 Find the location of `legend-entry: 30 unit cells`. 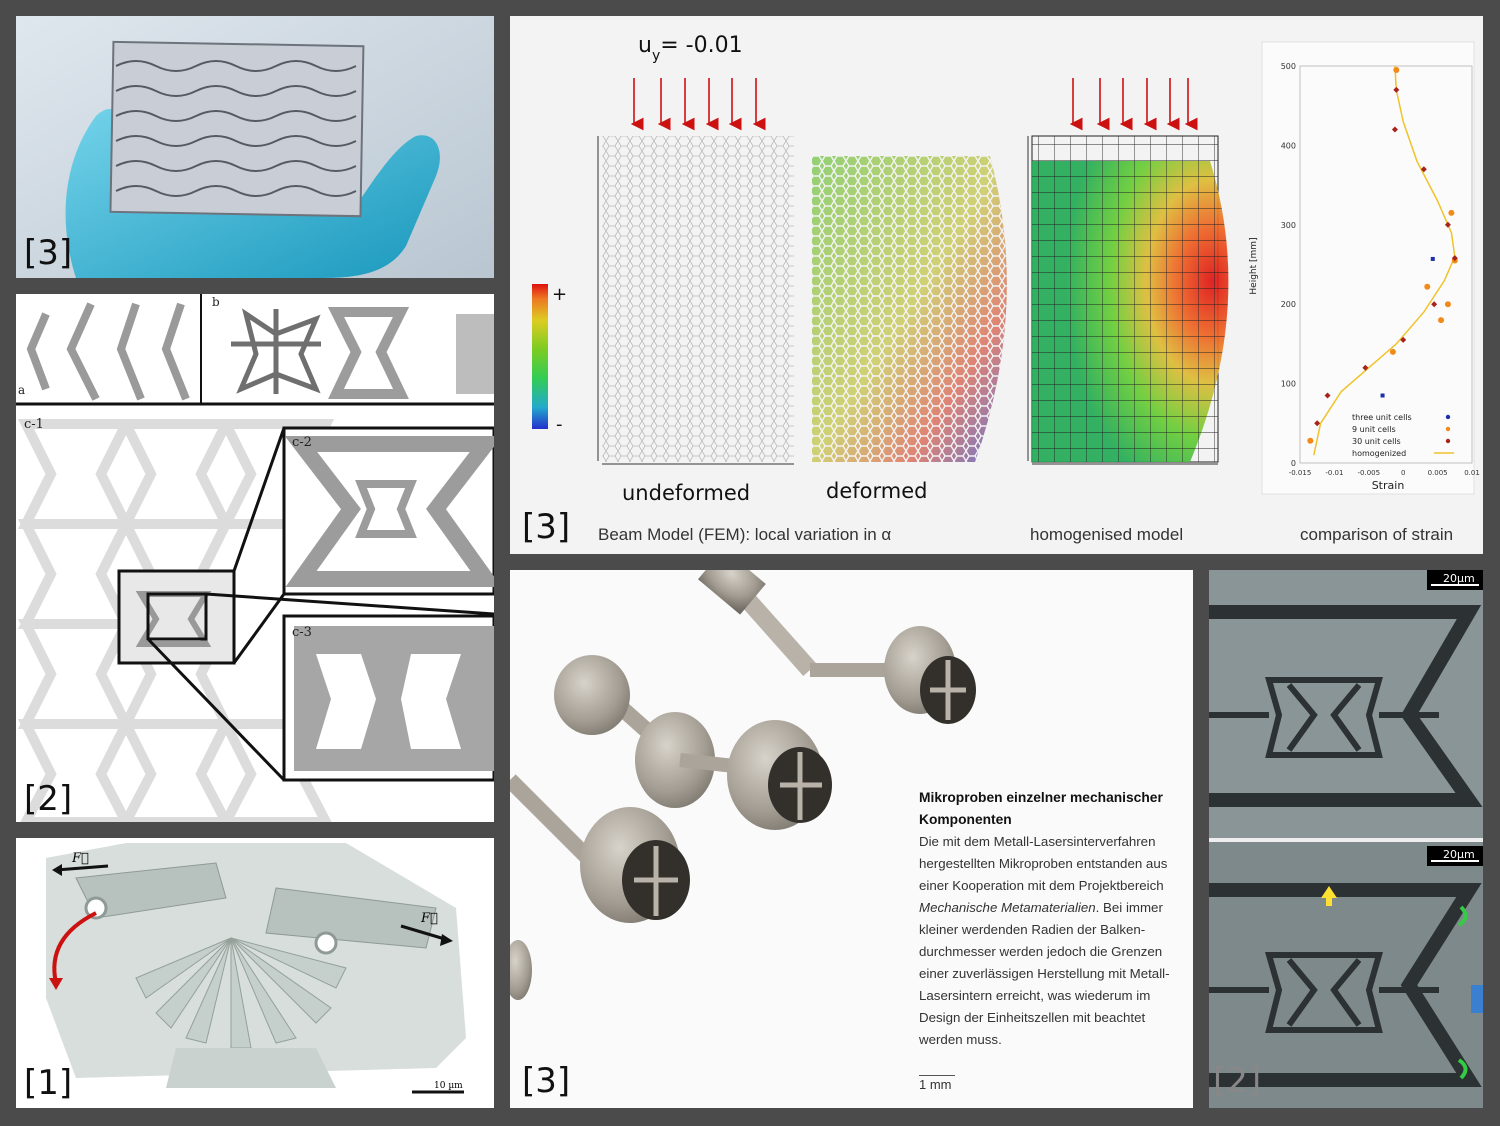

legend-entry: 30 unit cells is located at coordinates (1376, 441).